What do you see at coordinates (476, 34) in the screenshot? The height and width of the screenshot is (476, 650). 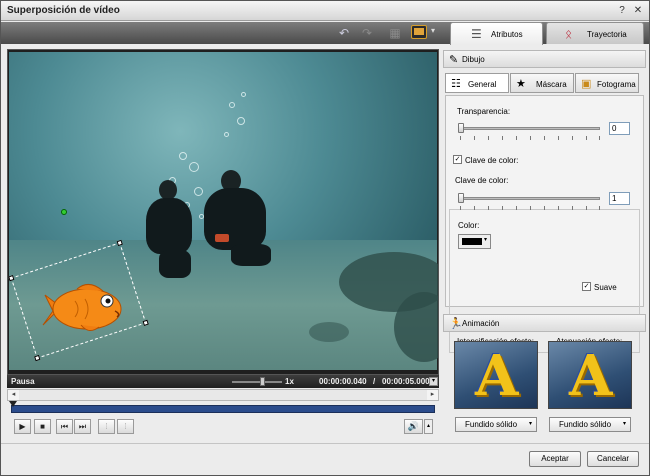 I see `sliders-icon: ☰` at bounding box center [476, 34].